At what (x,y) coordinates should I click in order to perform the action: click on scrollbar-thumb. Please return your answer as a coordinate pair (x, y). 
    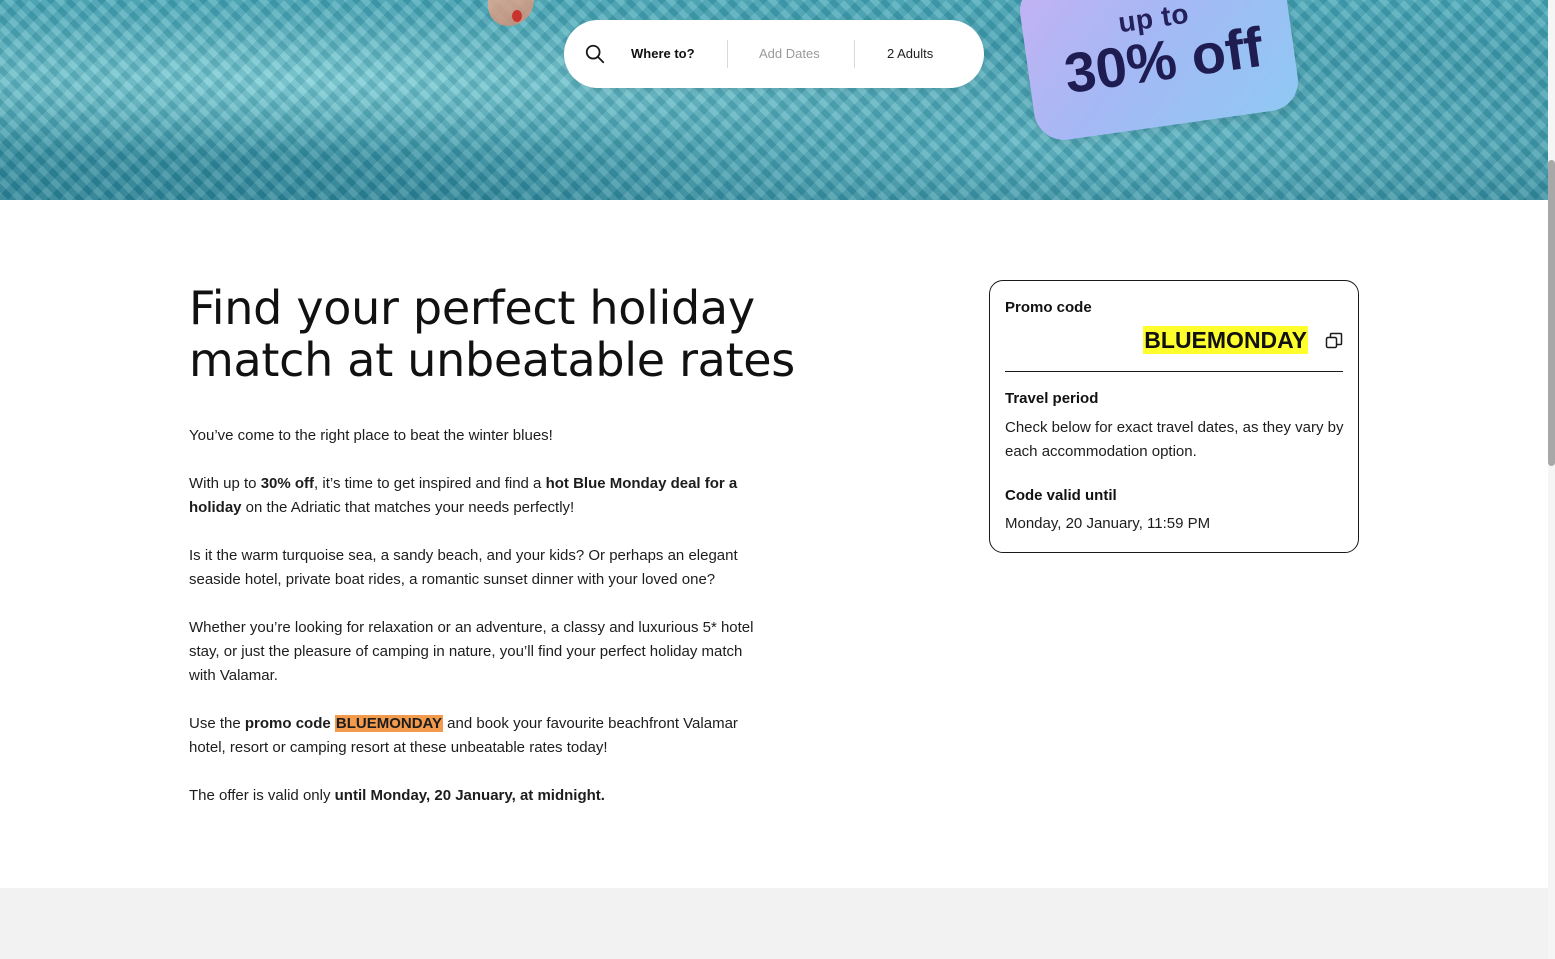
    Looking at the image, I should click on (1551, 313).